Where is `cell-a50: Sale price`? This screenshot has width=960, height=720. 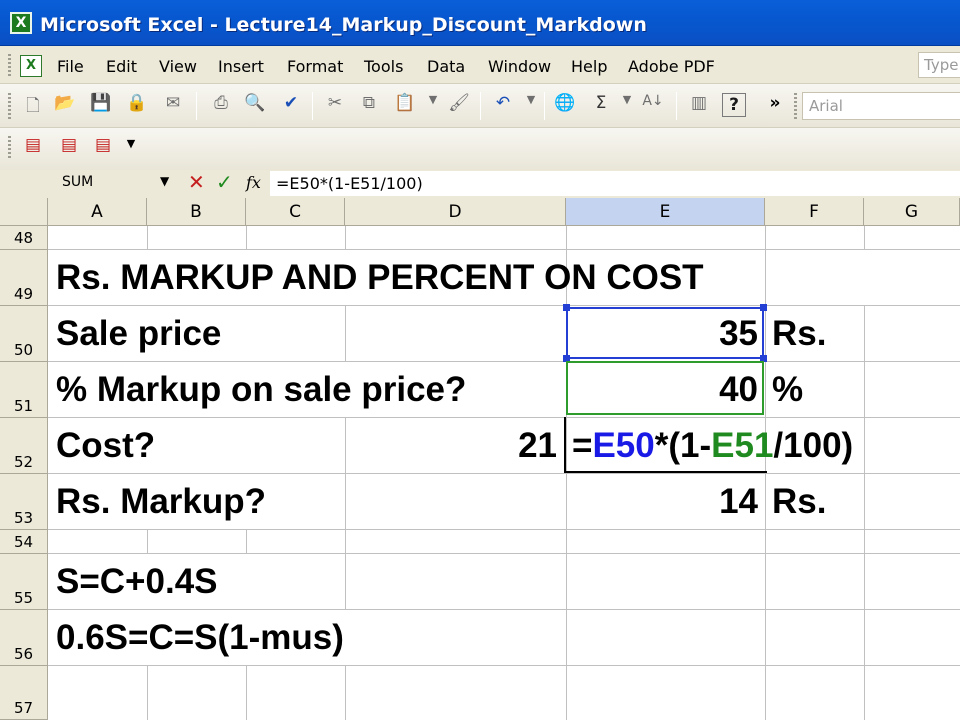
cell-a50: Sale price is located at coordinates (138, 334).